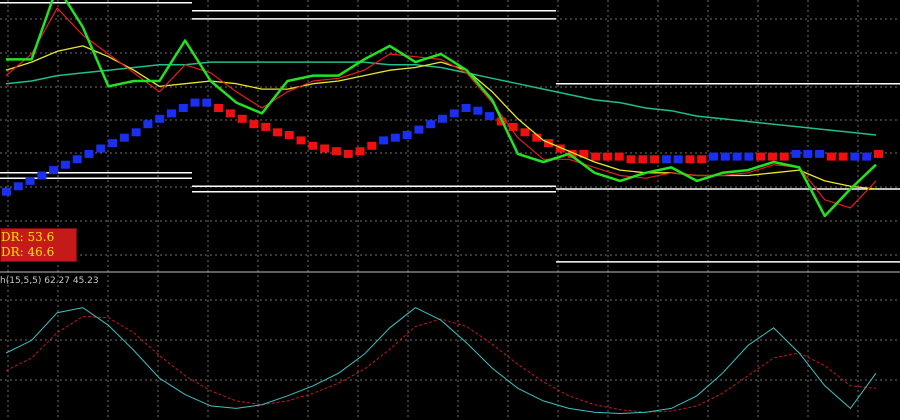 The image size is (900, 420). I want to click on indicator-label: h(15,5,5) 62.27 45.23, so click(49, 281).